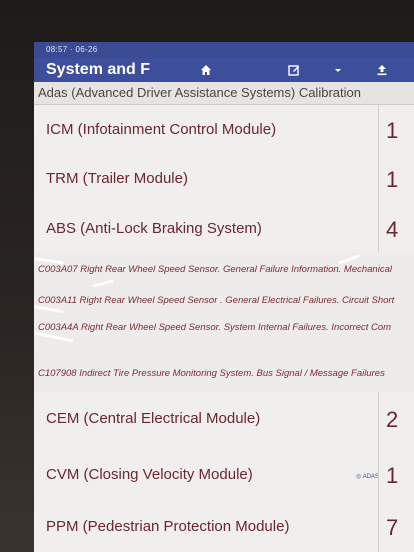 This screenshot has height=552, width=414. Describe the element at coordinates (117, 178) in the screenshot. I see `module-label: TRM (Trailer Module)` at that location.